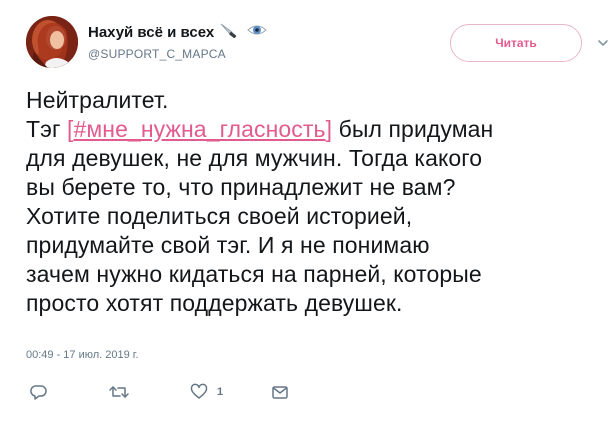 The height and width of the screenshot is (430, 610). What do you see at coordinates (97, 100) in the screenshot?
I see `tweet-line: Нейтралитет.` at bounding box center [97, 100].